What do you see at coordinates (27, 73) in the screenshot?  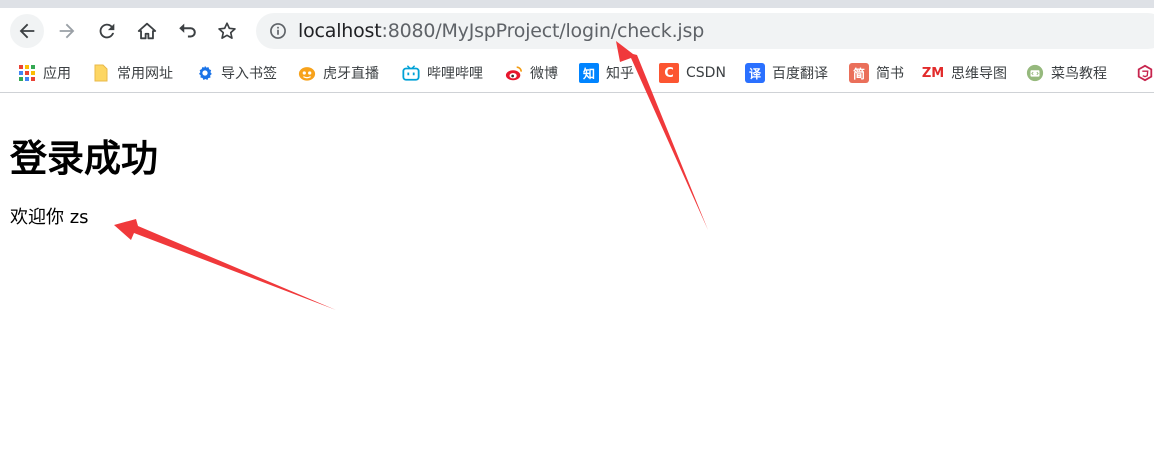 I see `apps-grid-icon` at bounding box center [27, 73].